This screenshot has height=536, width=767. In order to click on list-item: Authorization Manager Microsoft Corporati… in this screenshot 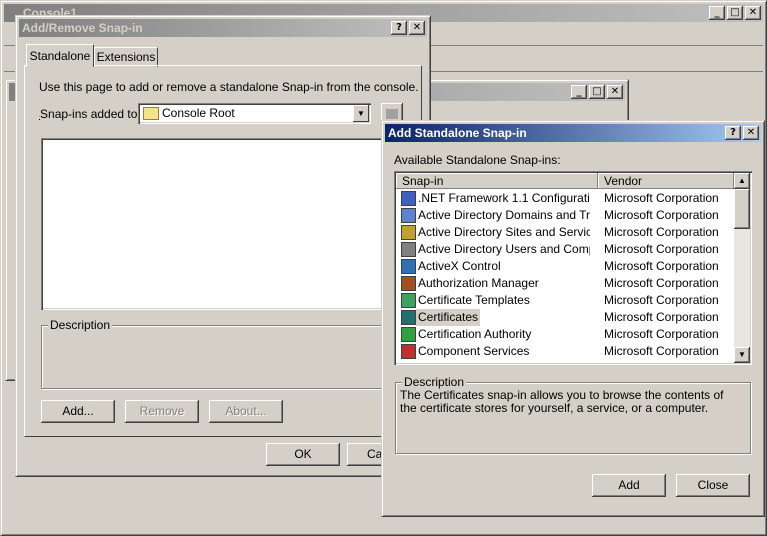, I will do `click(564, 283)`.